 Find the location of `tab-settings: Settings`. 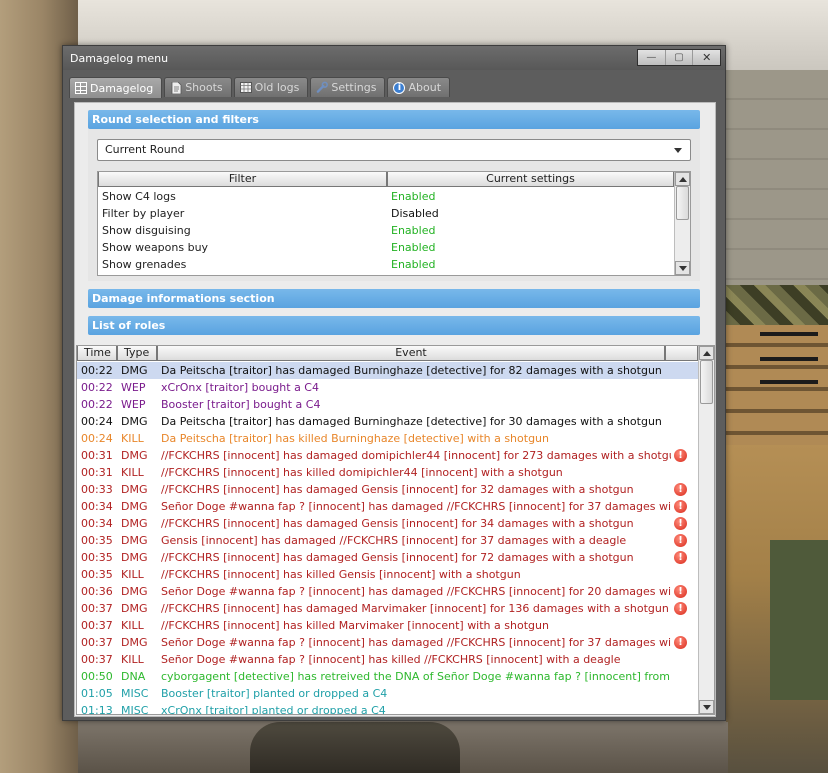

tab-settings: Settings is located at coordinates (348, 87).